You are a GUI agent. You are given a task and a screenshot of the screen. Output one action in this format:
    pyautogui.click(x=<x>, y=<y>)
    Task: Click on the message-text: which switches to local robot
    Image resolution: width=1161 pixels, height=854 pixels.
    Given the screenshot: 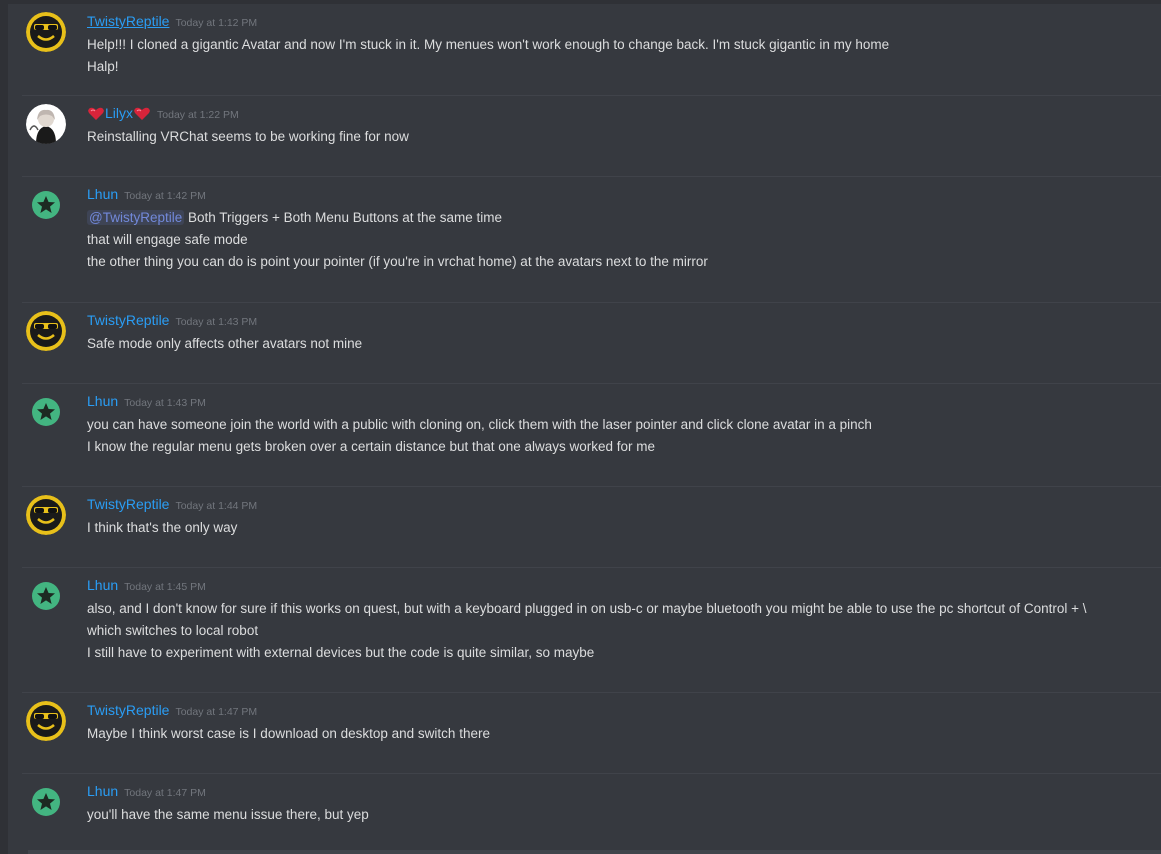 What is the action you would take?
    pyautogui.click(x=173, y=630)
    